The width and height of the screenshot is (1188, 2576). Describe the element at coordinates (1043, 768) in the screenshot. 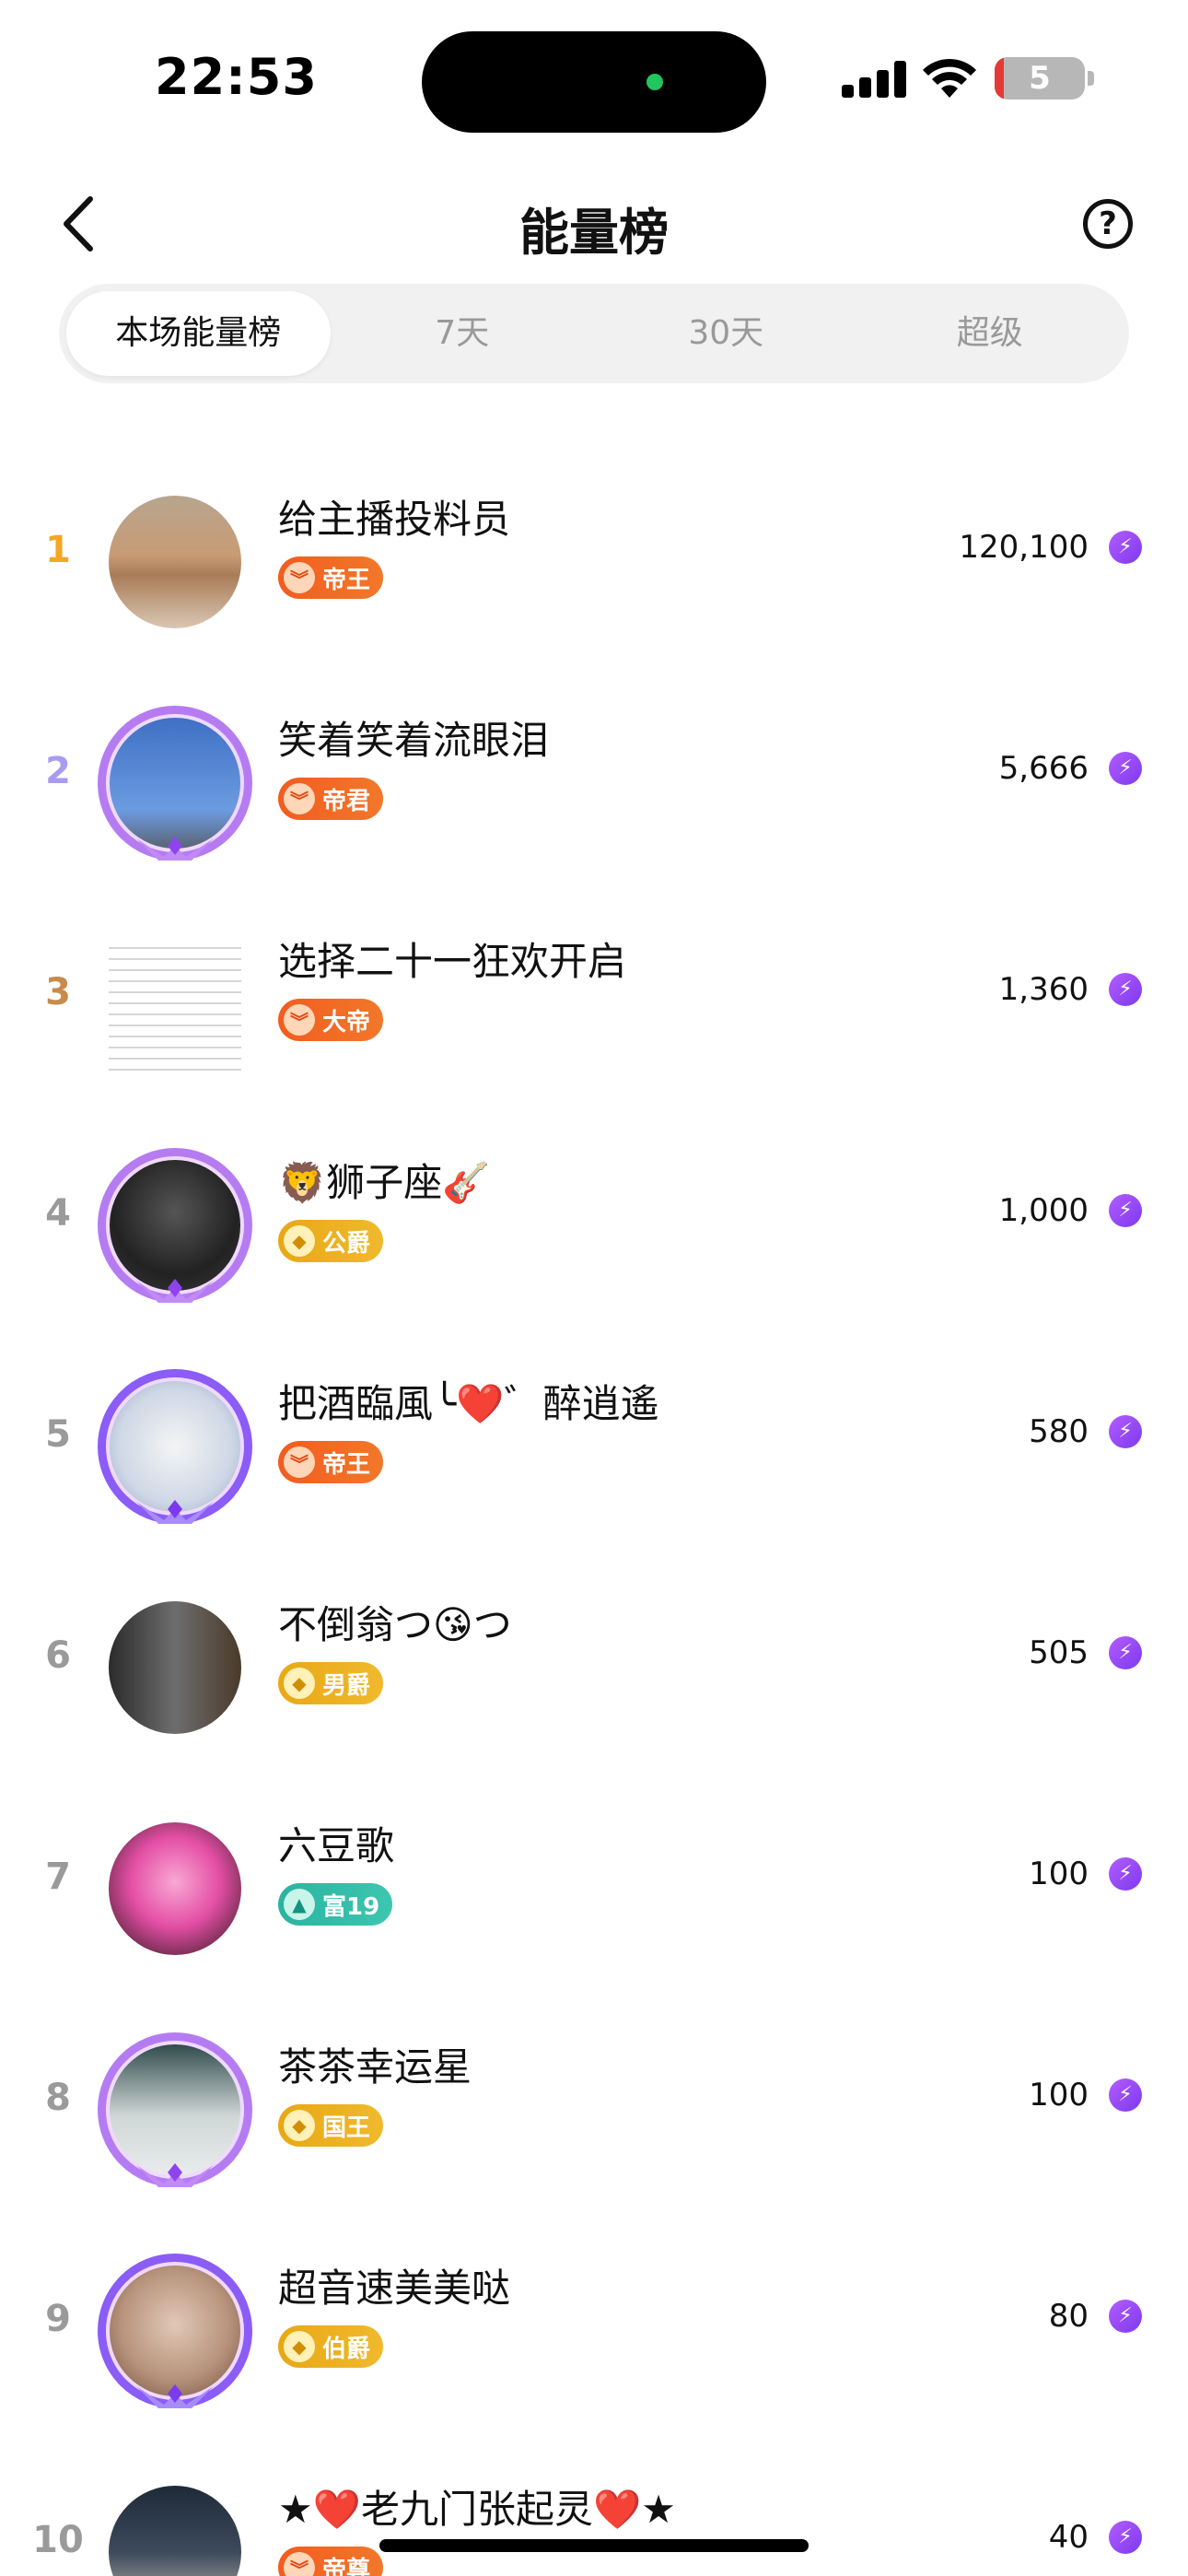

I see `energy-score: 5,666` at that location.